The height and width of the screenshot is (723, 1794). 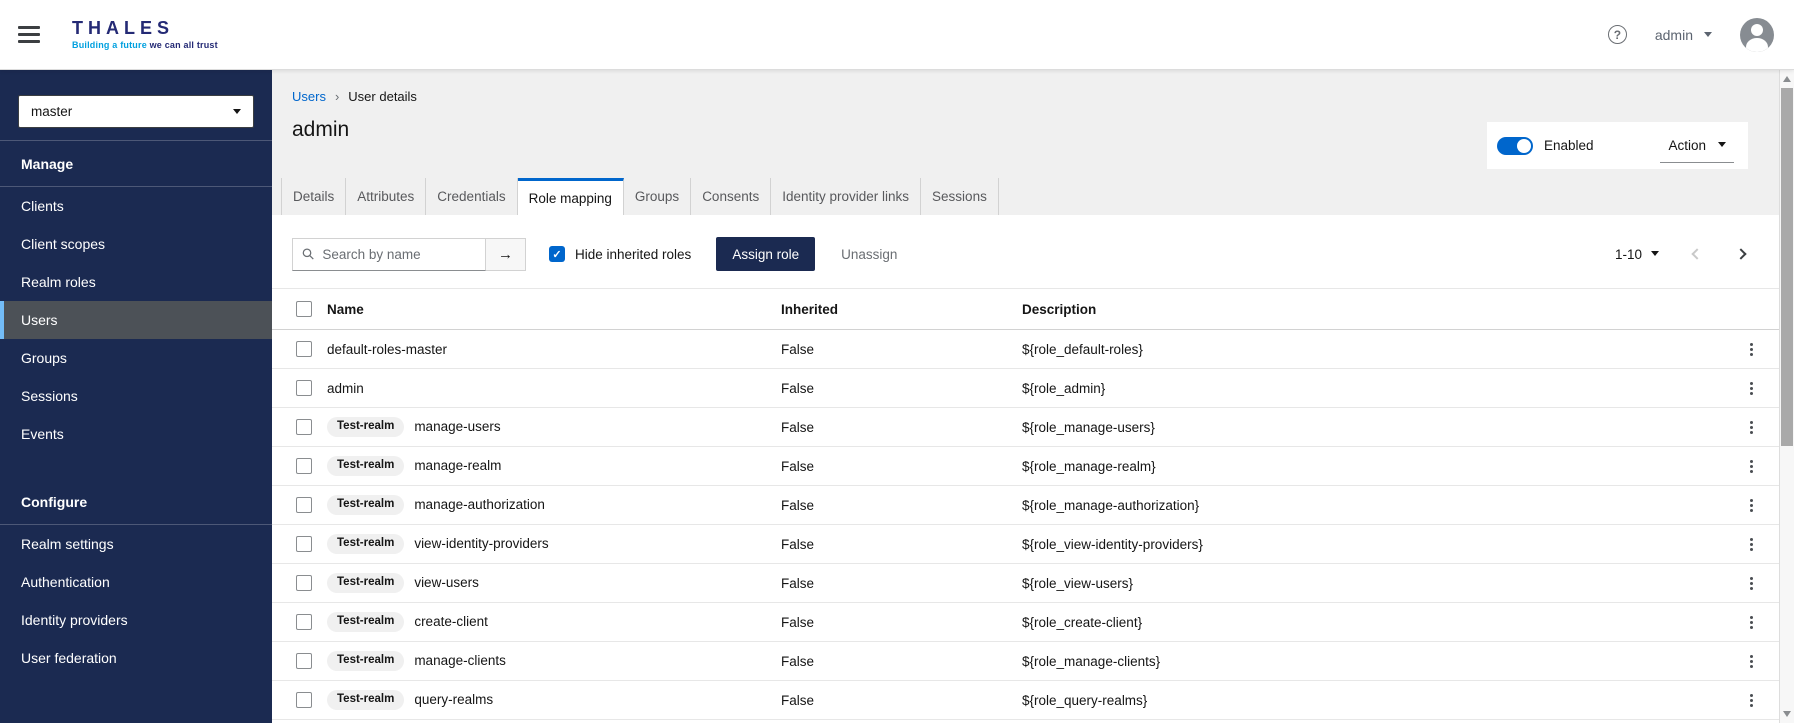 I want to click on role-name: view-identity-providers, so click(x=481, y=544).